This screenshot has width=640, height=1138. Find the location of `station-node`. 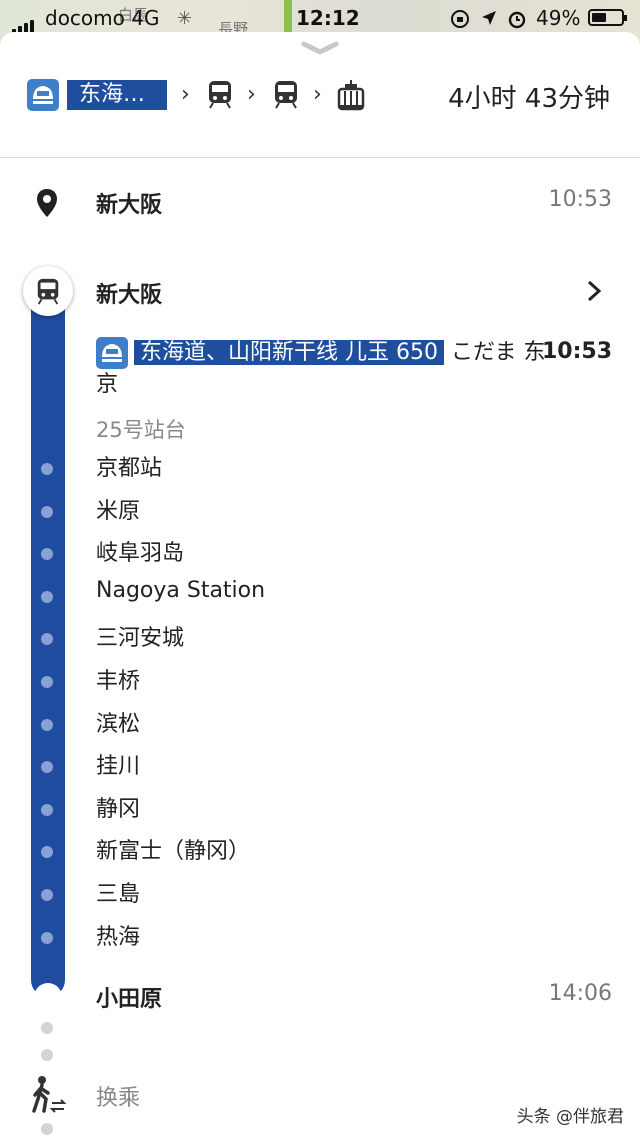

station-node is located at coordinates (48, 291).